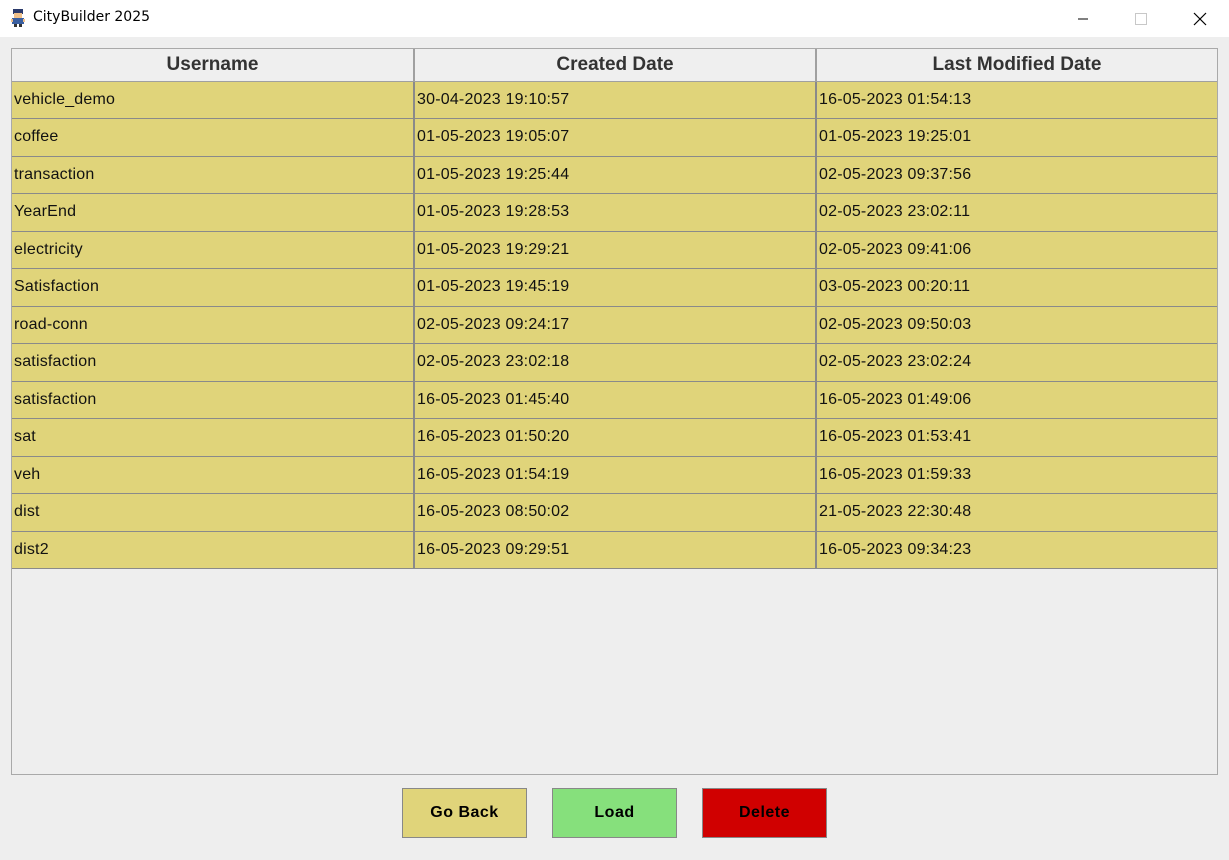  I want to click on cell-last-modified-date: 02-05-2023 09:50:03, so click(1016, 325).